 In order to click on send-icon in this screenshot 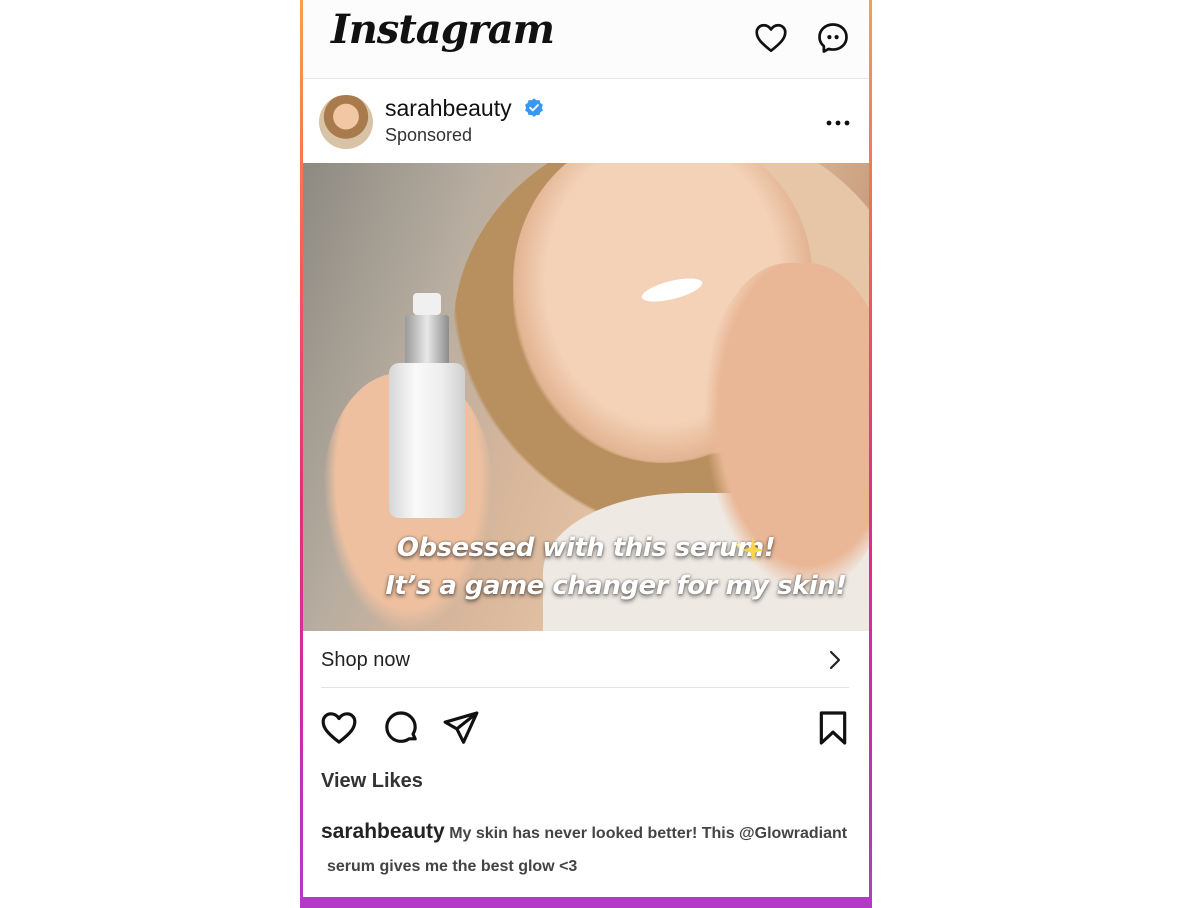, I will do `click(461, 728)`.